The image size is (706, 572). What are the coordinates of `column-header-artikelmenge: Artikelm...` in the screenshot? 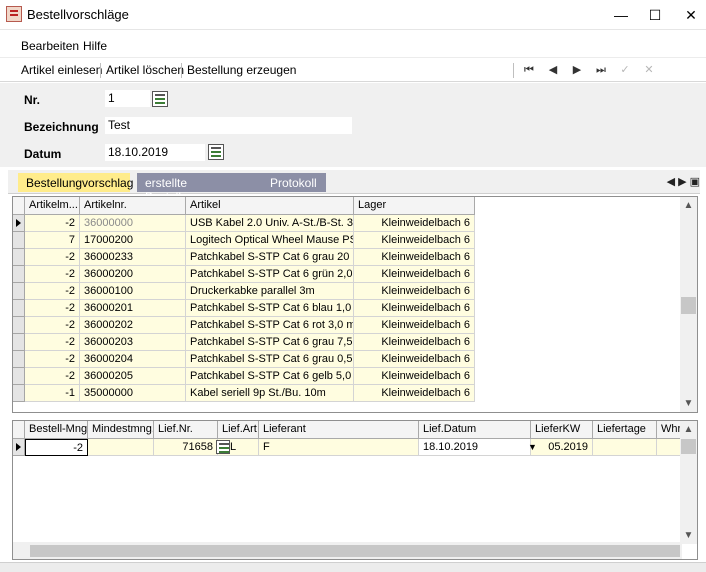 It's located at (52, 206).